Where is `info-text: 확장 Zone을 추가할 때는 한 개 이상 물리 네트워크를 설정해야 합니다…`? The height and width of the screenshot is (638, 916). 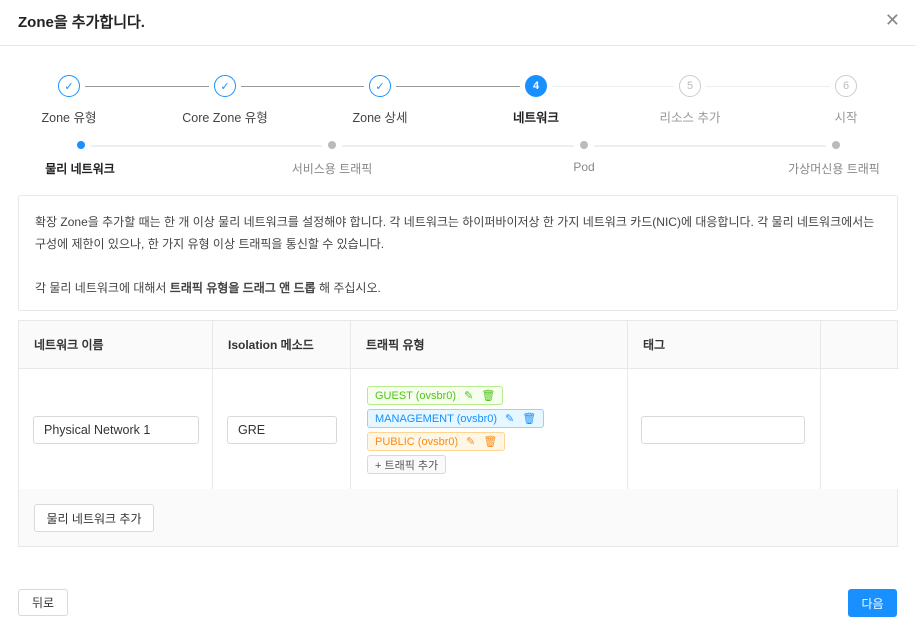
info-text: 확장 Zone을 추가할 때는 한 개 이상 물리 네트워크를 설정해야 합니다… is located at coordinates (455, 233).